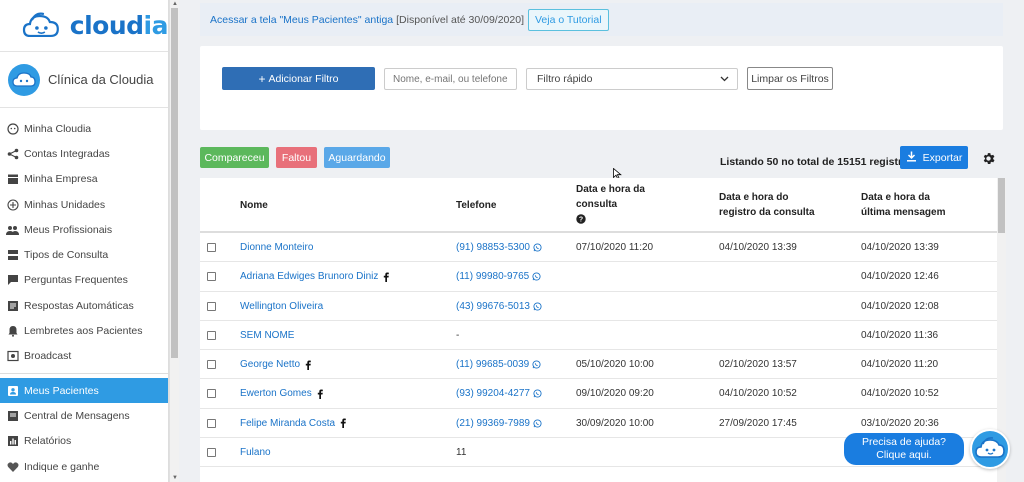 Image resolution: width=1024 pixels, height=482 pixels. I want to click on export-button: Exportar, so click(934, 157).